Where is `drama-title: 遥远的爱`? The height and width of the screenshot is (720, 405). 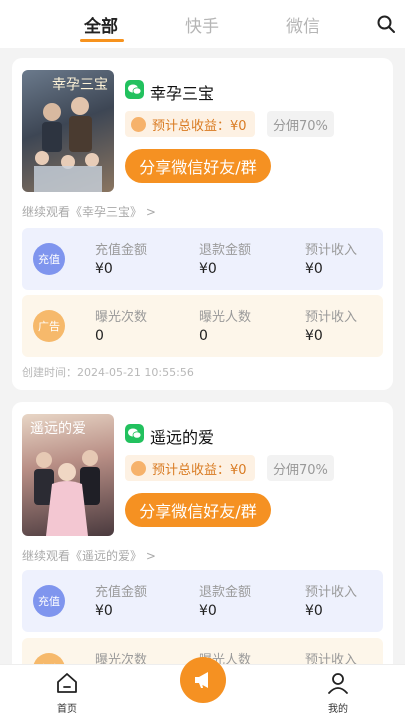
drama-title: 遥远的爱 is located at coordinates (182, 437).